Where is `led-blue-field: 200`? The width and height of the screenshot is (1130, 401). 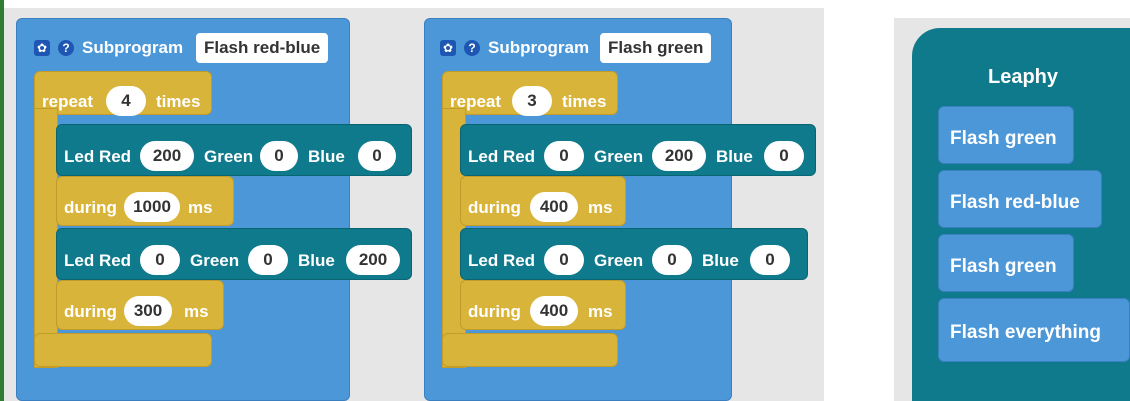
led-blue-field: 200 is located at coordinates (373, 260).